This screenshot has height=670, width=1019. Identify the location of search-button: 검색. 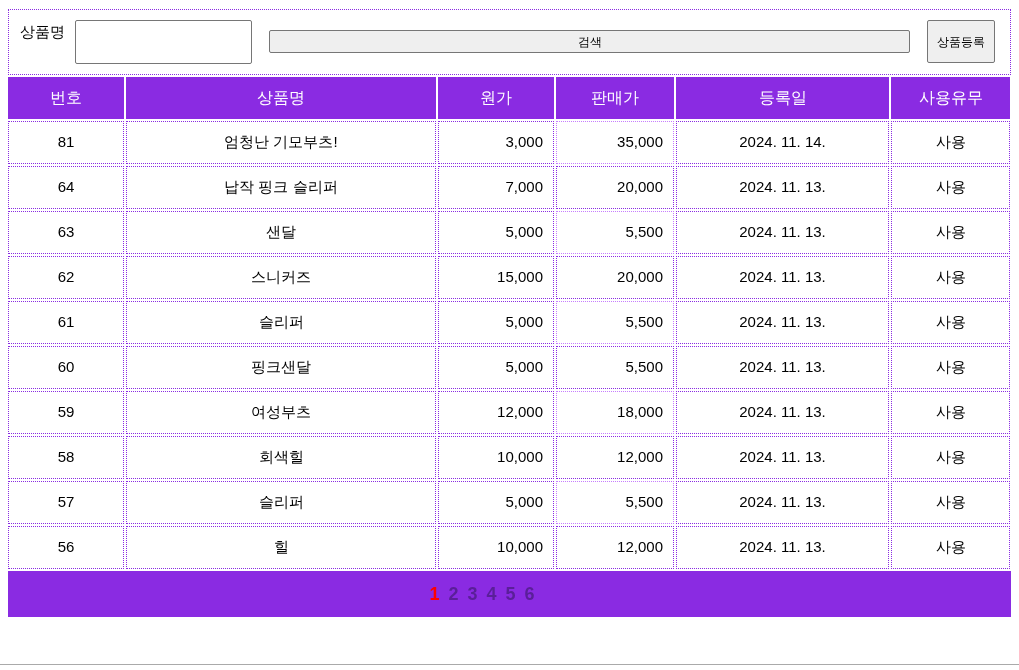
(589, 41).